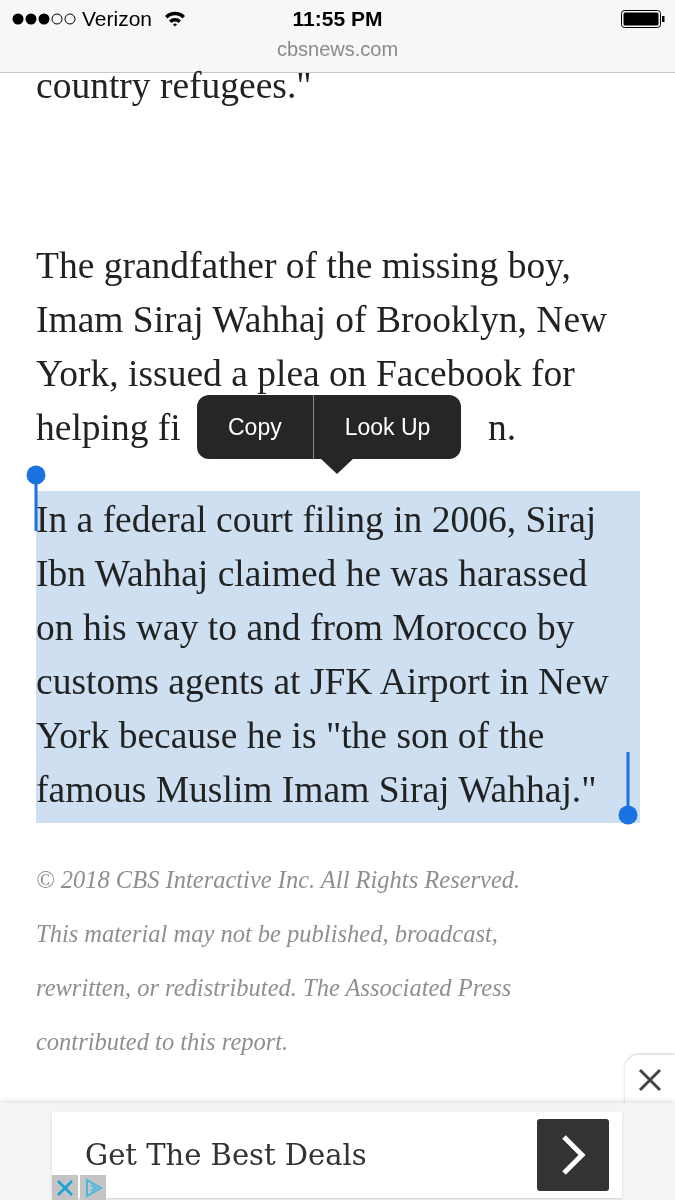 This screenshot has width=675, height=1200. What do you see at coordinates (502, 428) in the screenshot?
I see `paragraph-line: n.` at bounding box center [502, 428].